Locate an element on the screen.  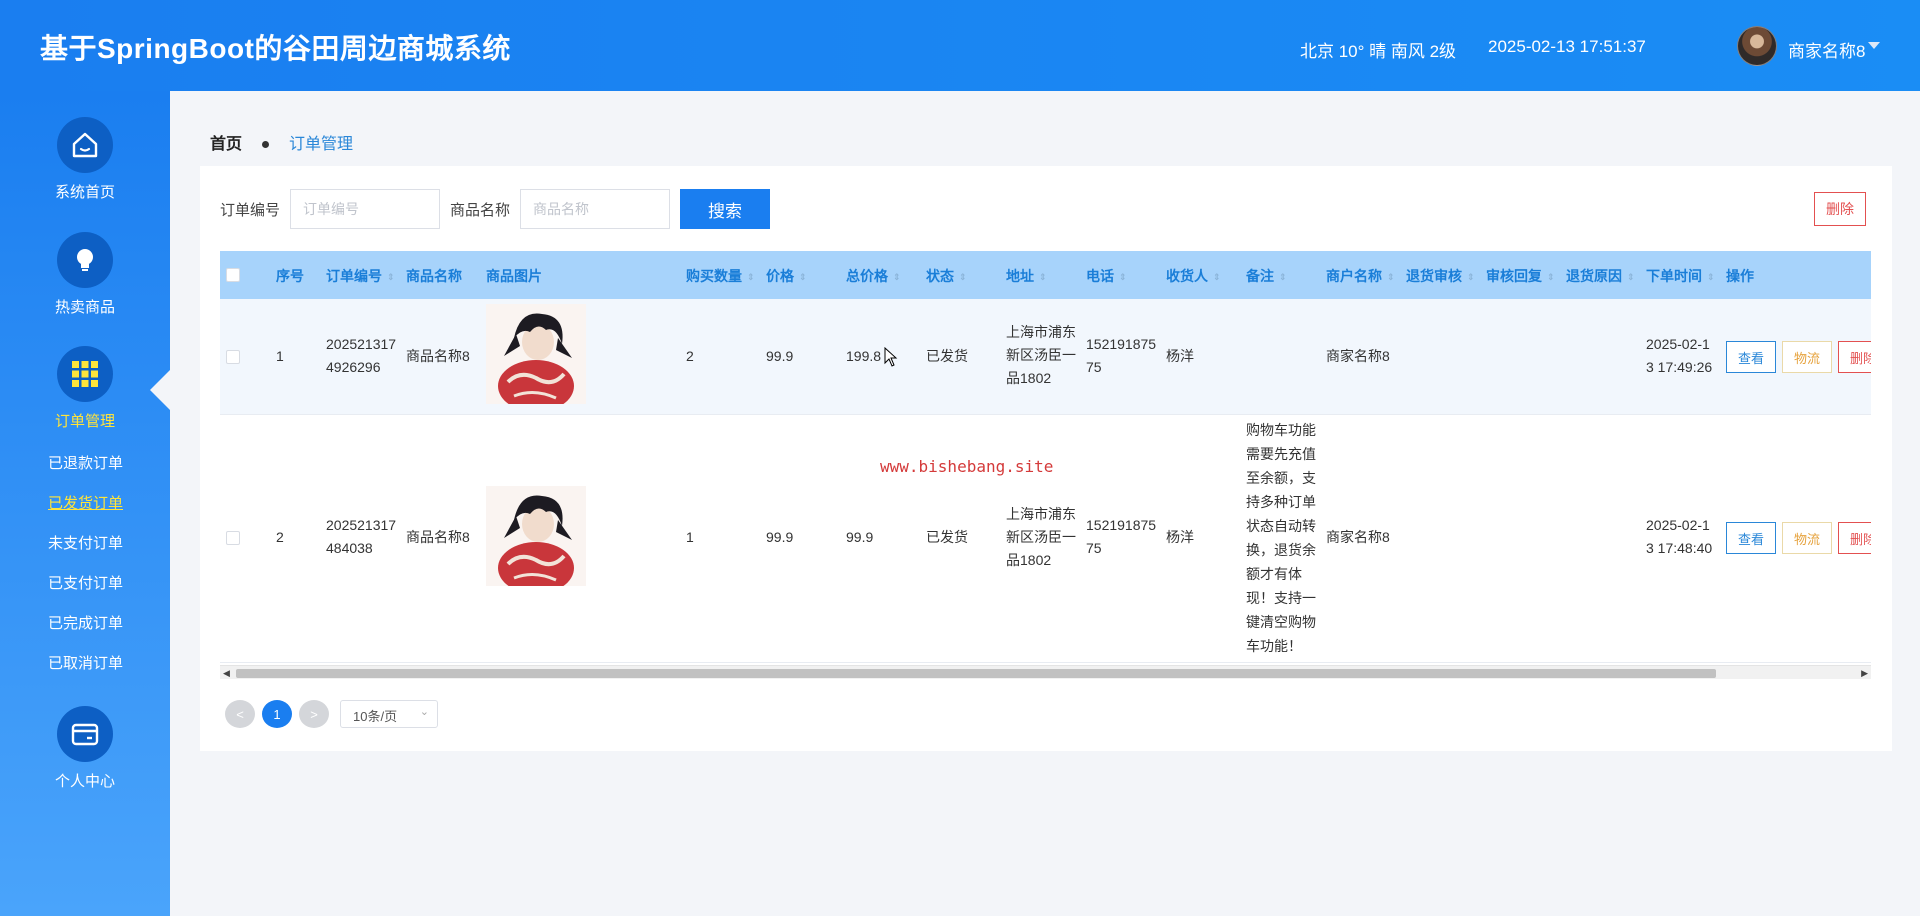
sidebar-item-profile: 个人中心 is located at coordinates (85, 780).